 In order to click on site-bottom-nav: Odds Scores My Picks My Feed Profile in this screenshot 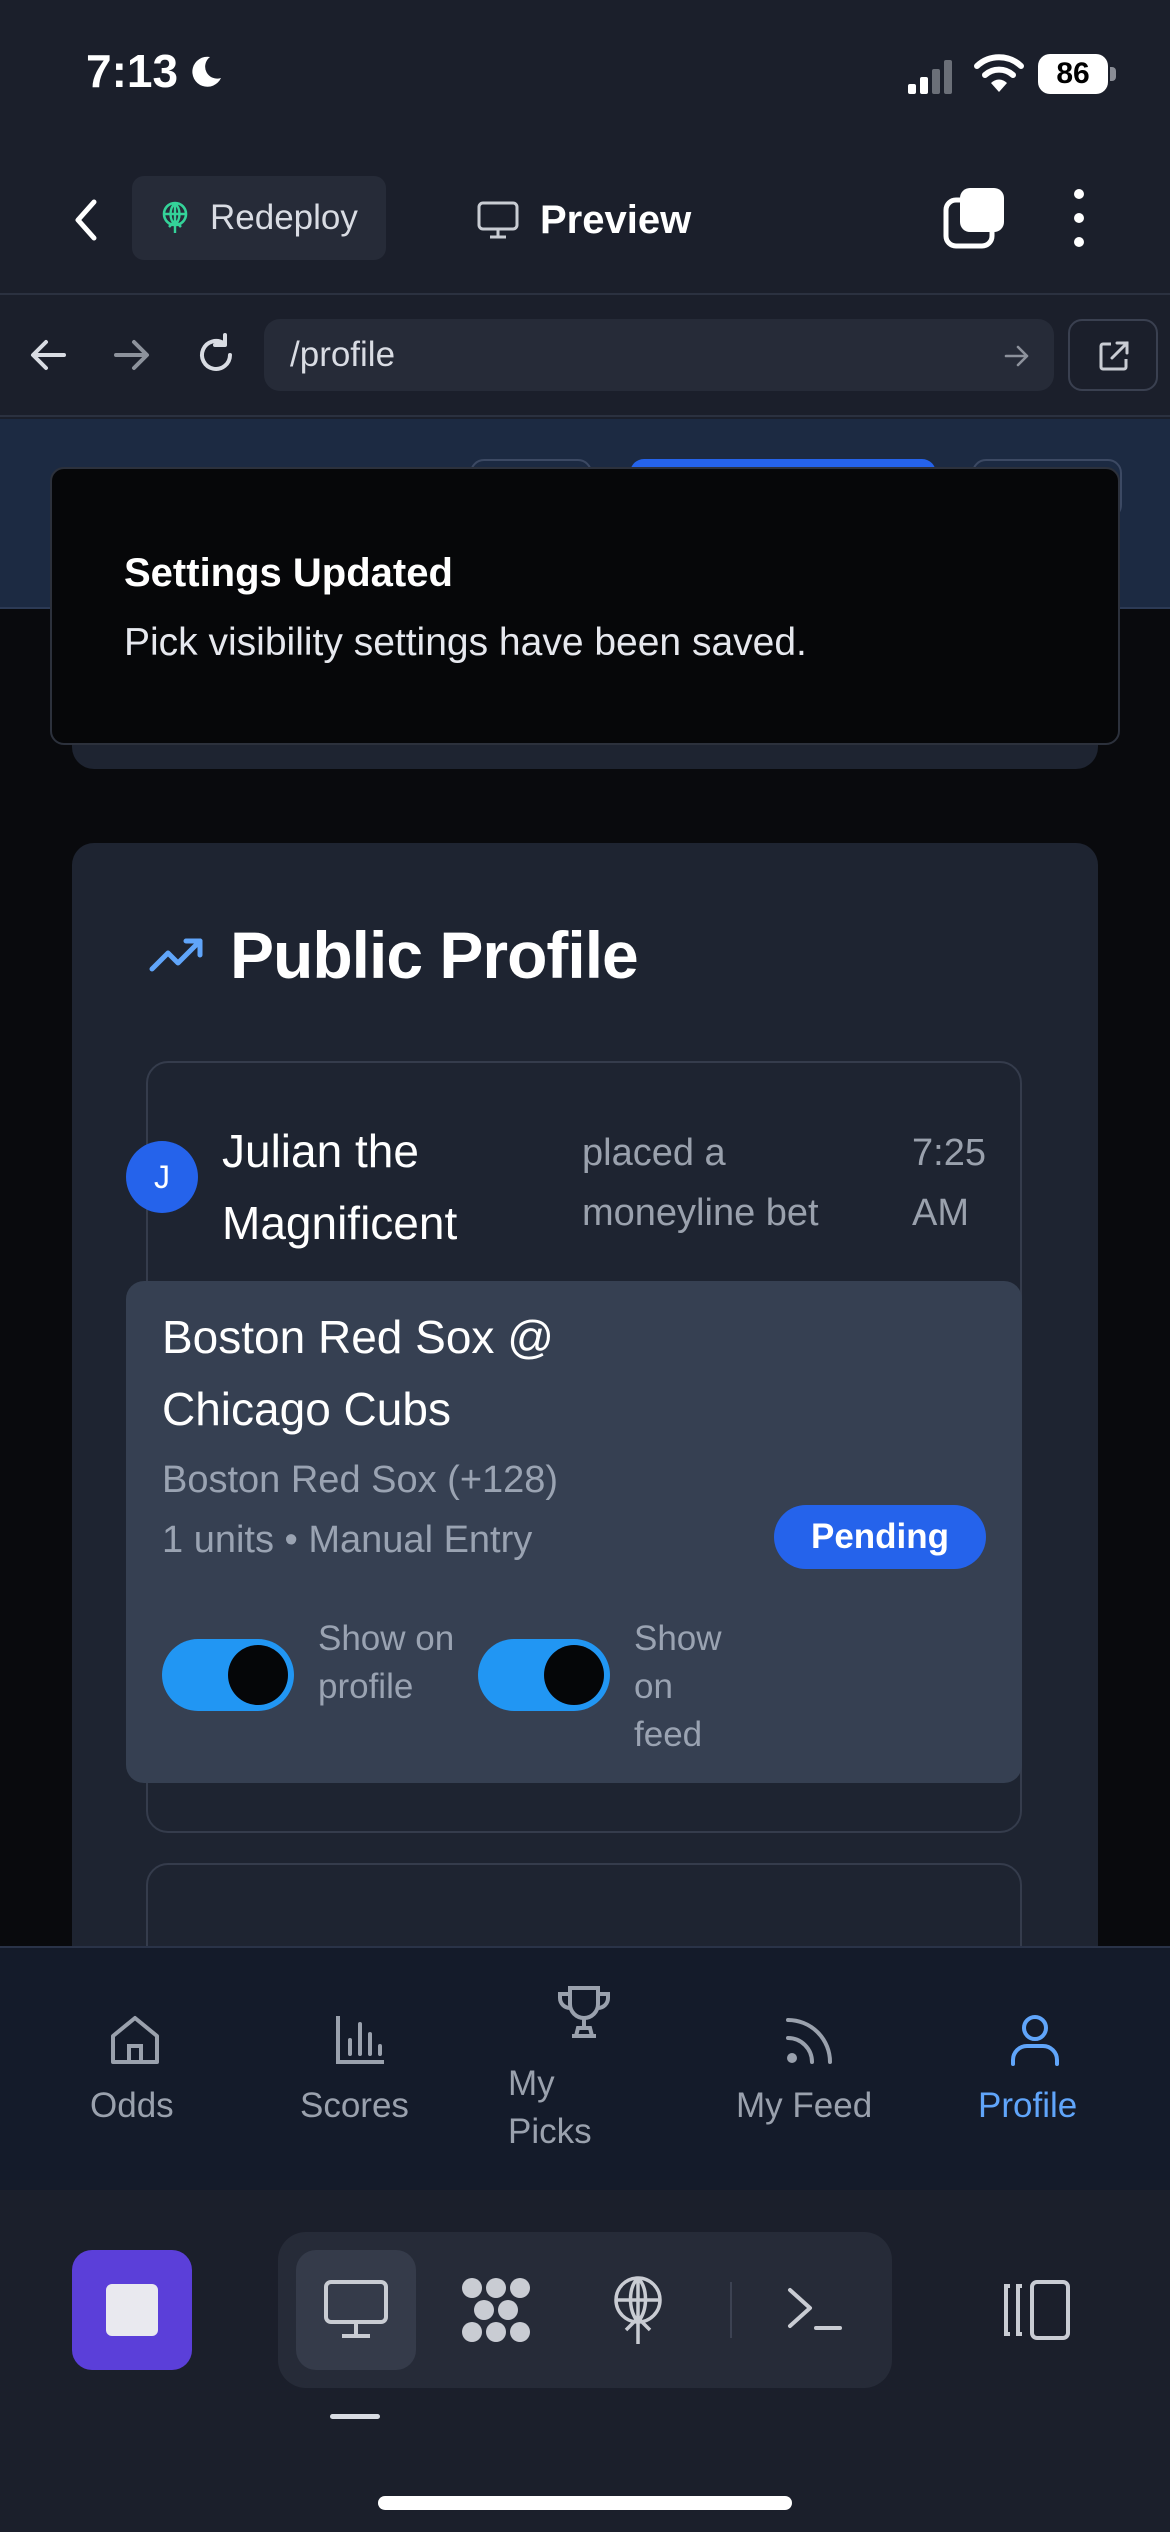, I will do `click(585, 2068)`.